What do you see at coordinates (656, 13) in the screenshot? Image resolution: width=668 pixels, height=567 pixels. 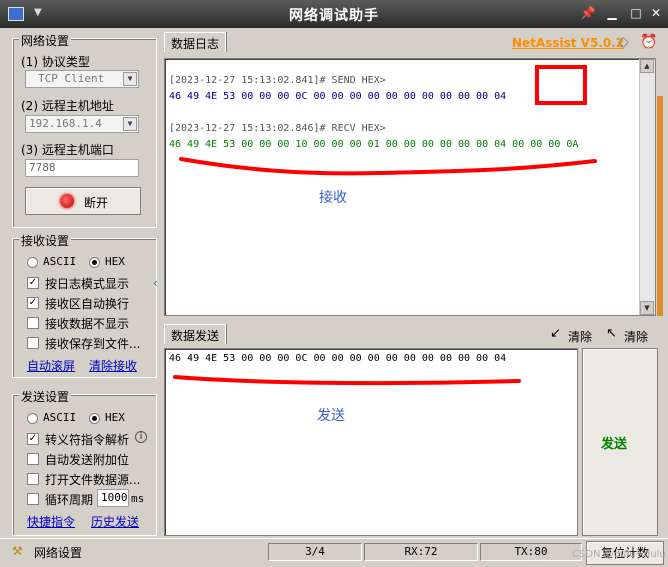 I see `close-button: ✕` at bounding box center [656, 13].